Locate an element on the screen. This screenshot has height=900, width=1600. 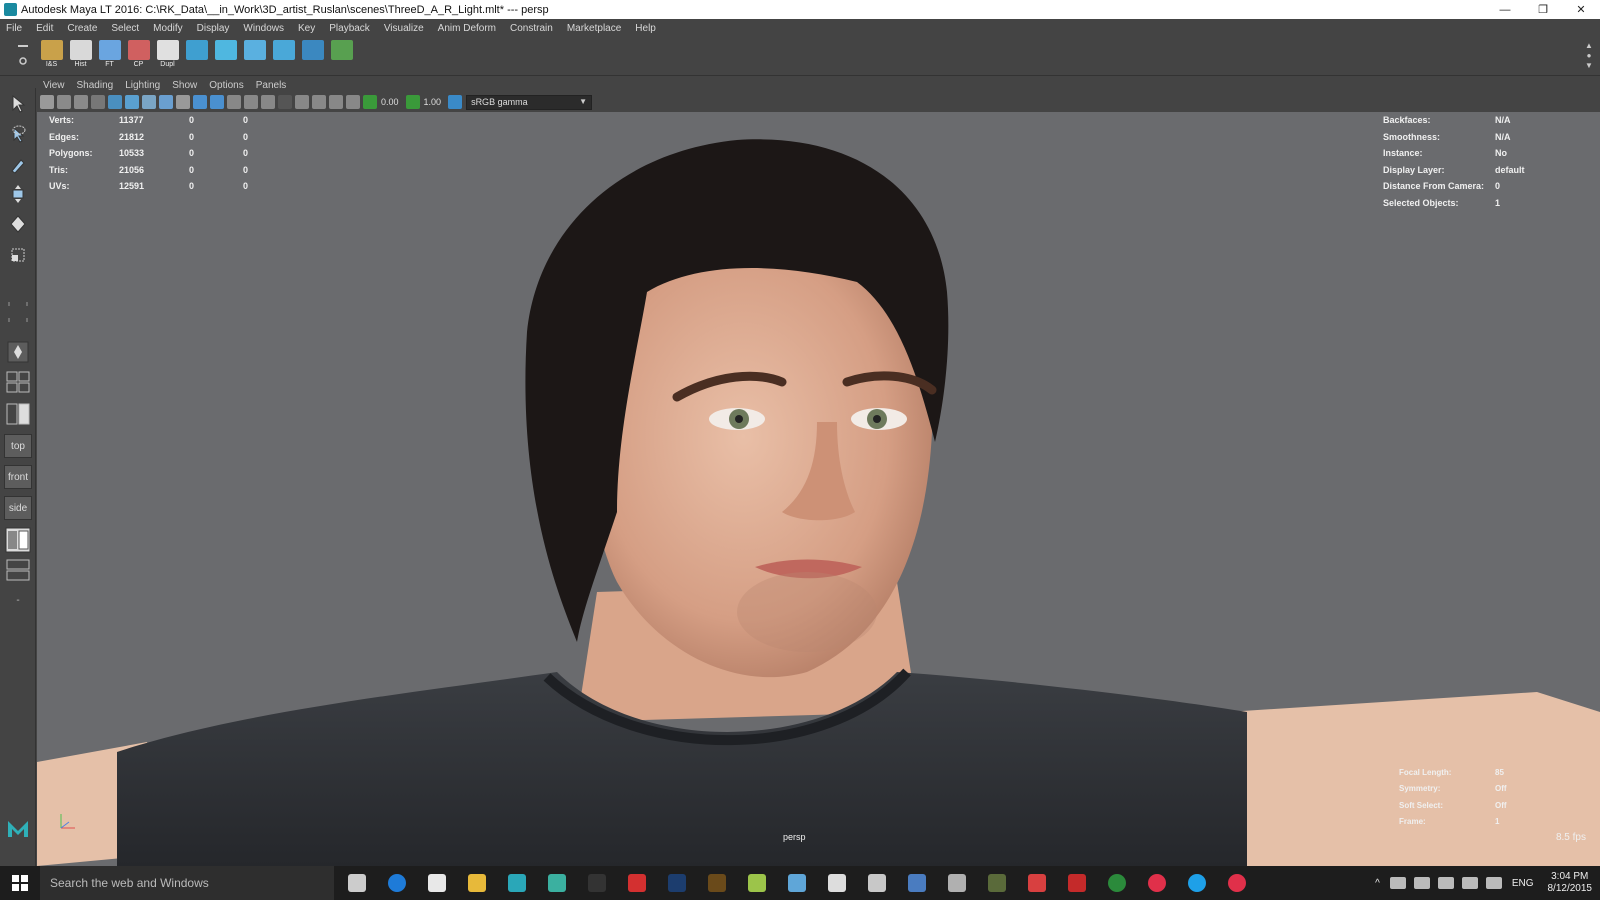
panel-menu-show: Show is located at coordinates (184, 85).